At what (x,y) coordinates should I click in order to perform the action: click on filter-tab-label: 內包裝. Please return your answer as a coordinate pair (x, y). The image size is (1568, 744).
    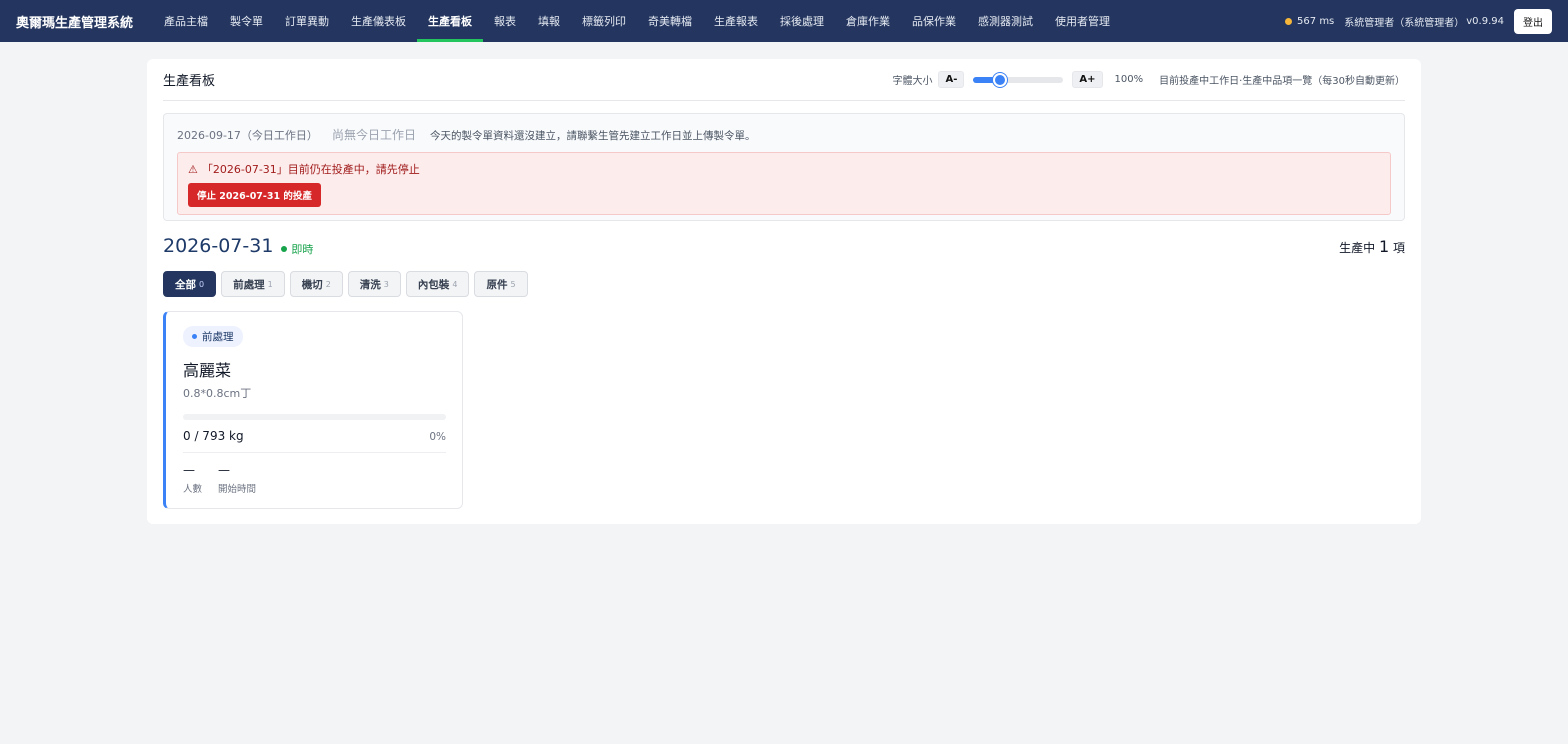
    Looking at the image, I should click on (433, 284).